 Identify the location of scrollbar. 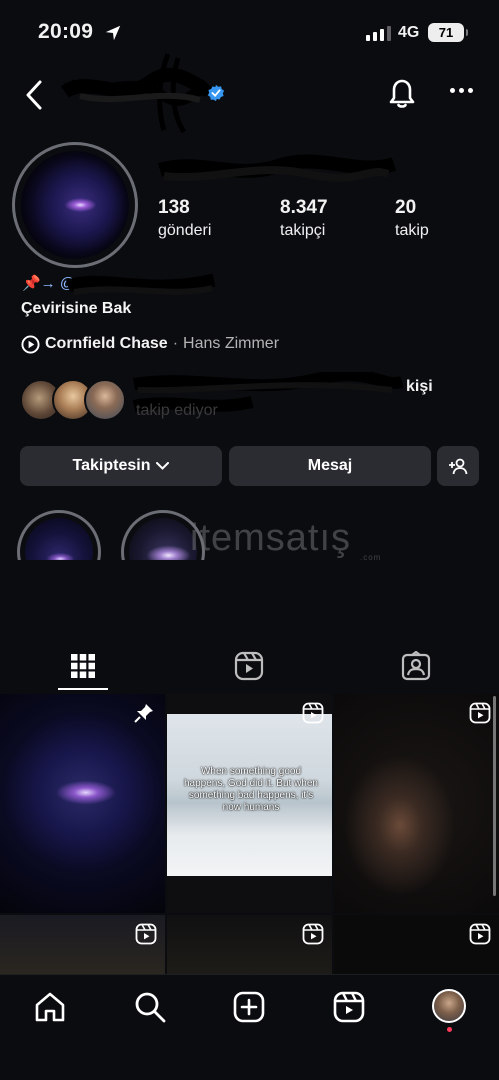
(494, 796).